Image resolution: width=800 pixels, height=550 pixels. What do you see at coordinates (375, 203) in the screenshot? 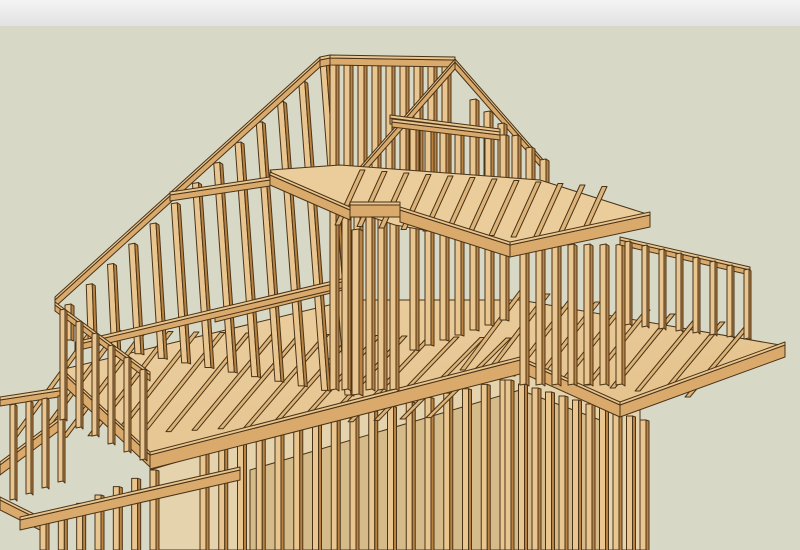
I see `beam-top` at bounding box center [375, 203].